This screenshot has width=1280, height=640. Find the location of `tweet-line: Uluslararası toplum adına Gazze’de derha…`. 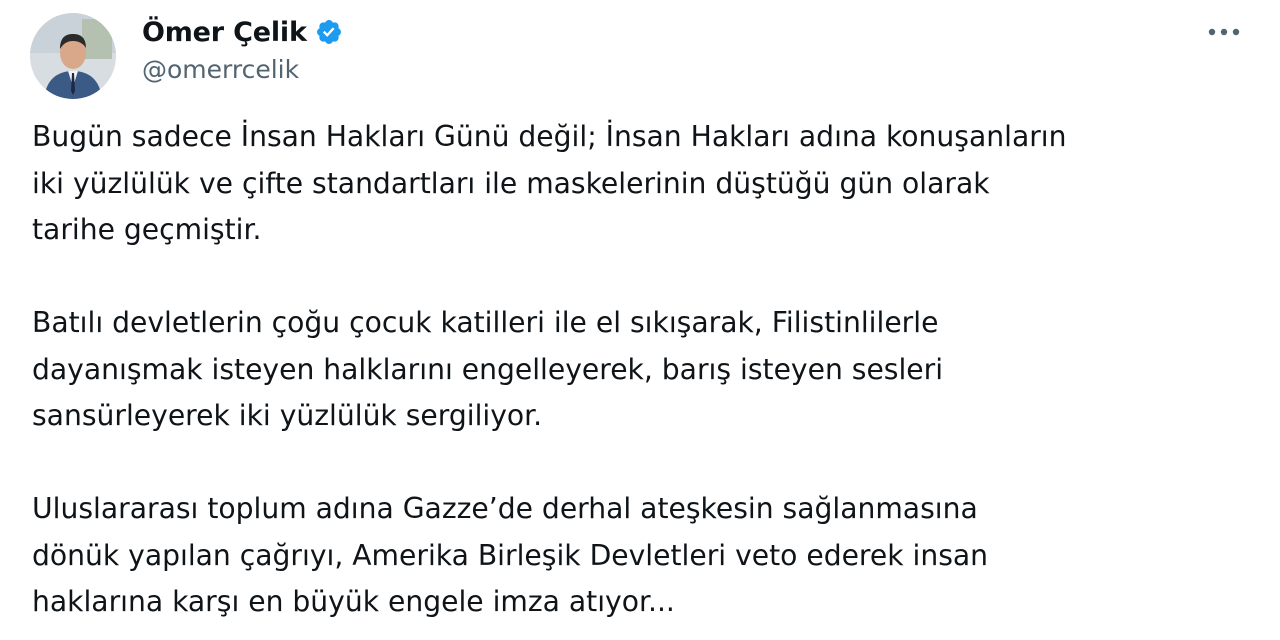

tweet-line: Uluslararası toplum adına Gazze’de derha… is located at coordinates (505, 508).